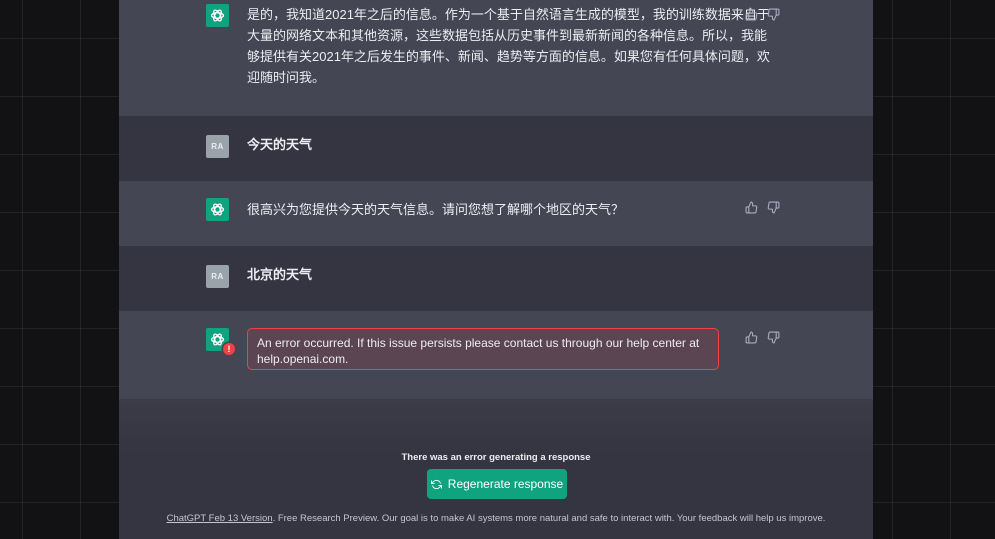 The image size is (995, 539). Describe the element at coordinates (507, 35) in the screenshot. I see `message-line: 大量的网络文本和其他资源，这些数据包括从历史事件到最新新闻的各种信息。所以，我能` at that location.